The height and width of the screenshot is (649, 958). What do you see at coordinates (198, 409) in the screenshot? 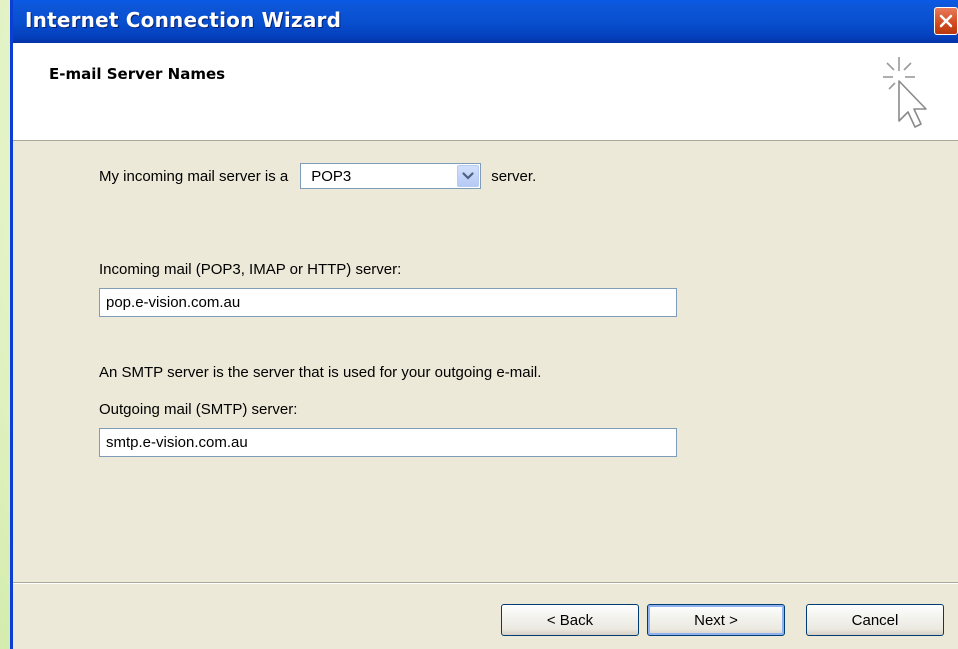
I see `outgoing-server-label: Outgoing mail (SMTP) server:` at bounding box center [198, 409].